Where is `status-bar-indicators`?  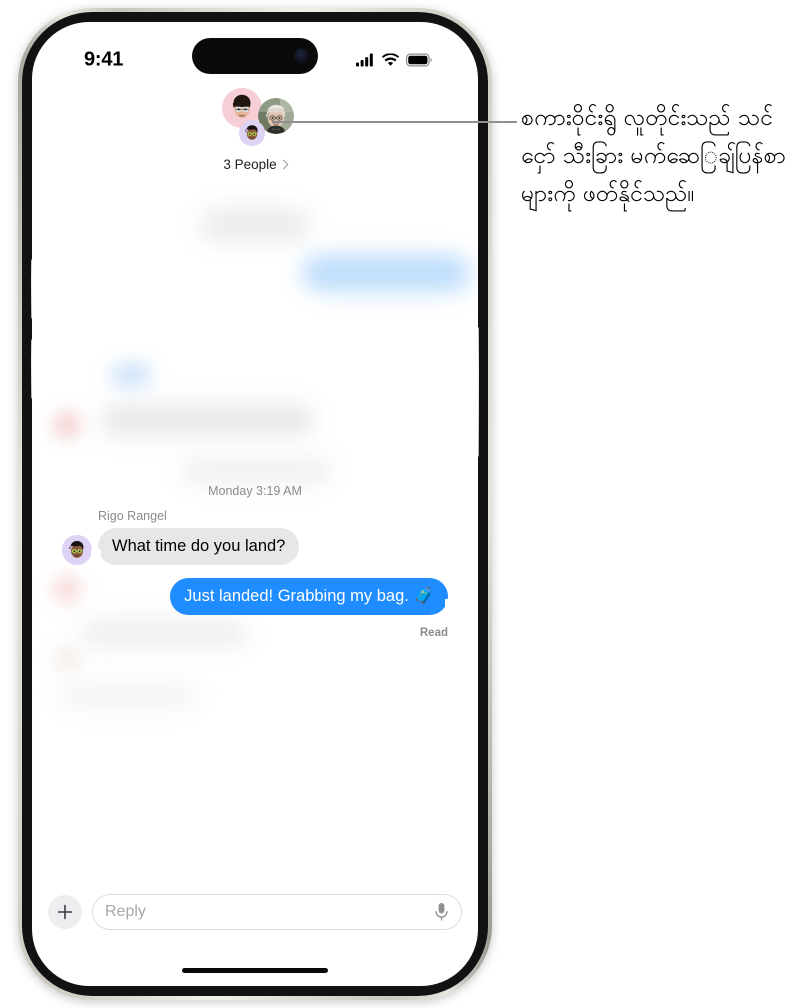
status-bar-indicators is located at coordinates (394, 60).